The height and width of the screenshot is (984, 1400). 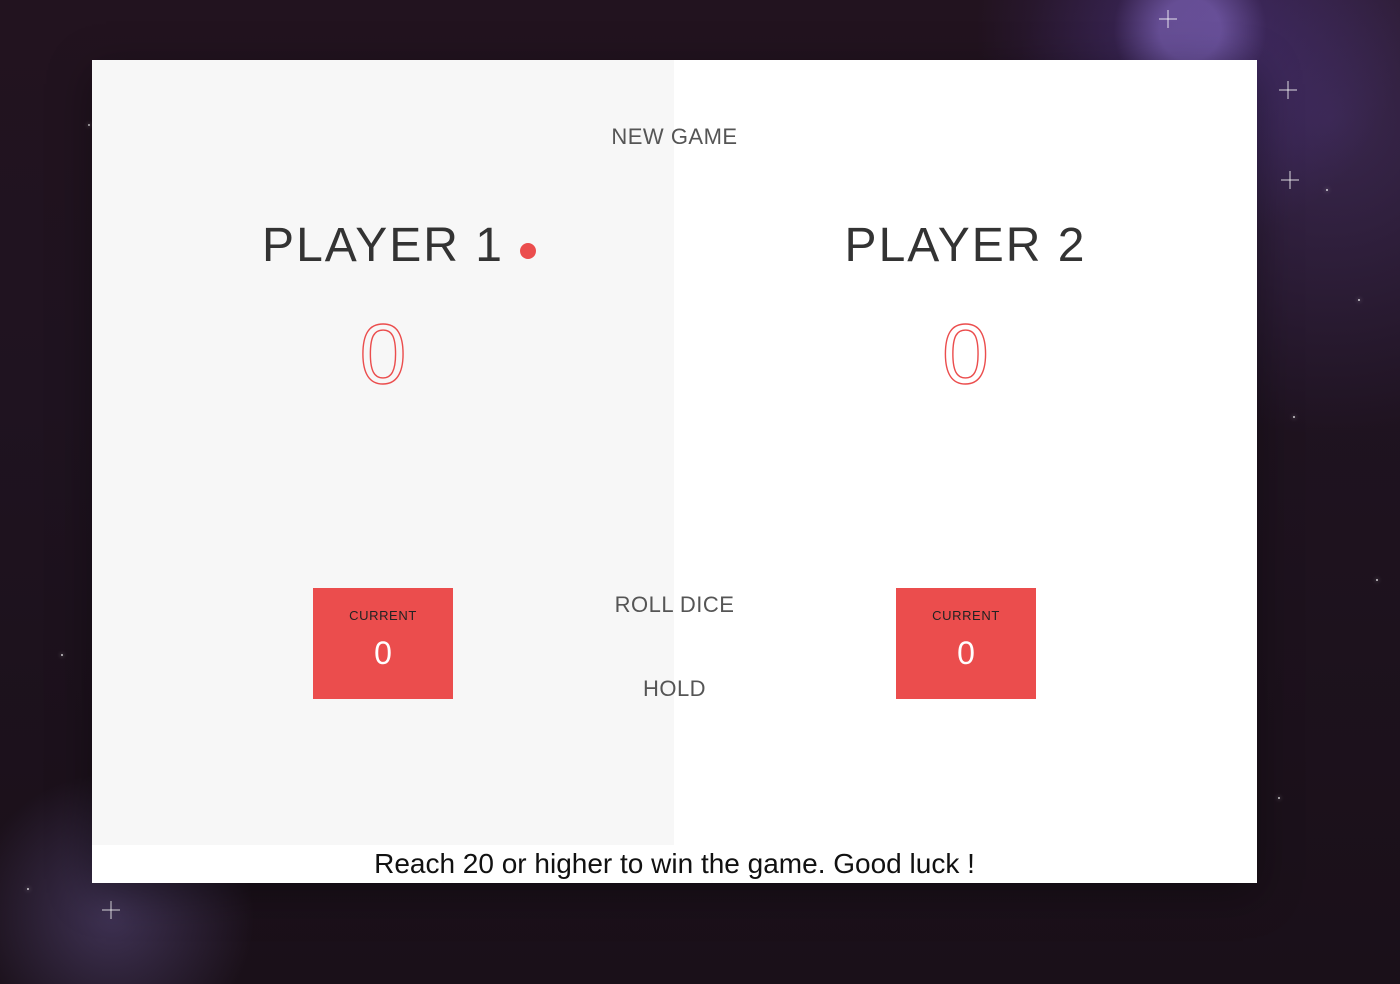 I want to click on player-1-current-score: 0, so click(x=383, y=653).